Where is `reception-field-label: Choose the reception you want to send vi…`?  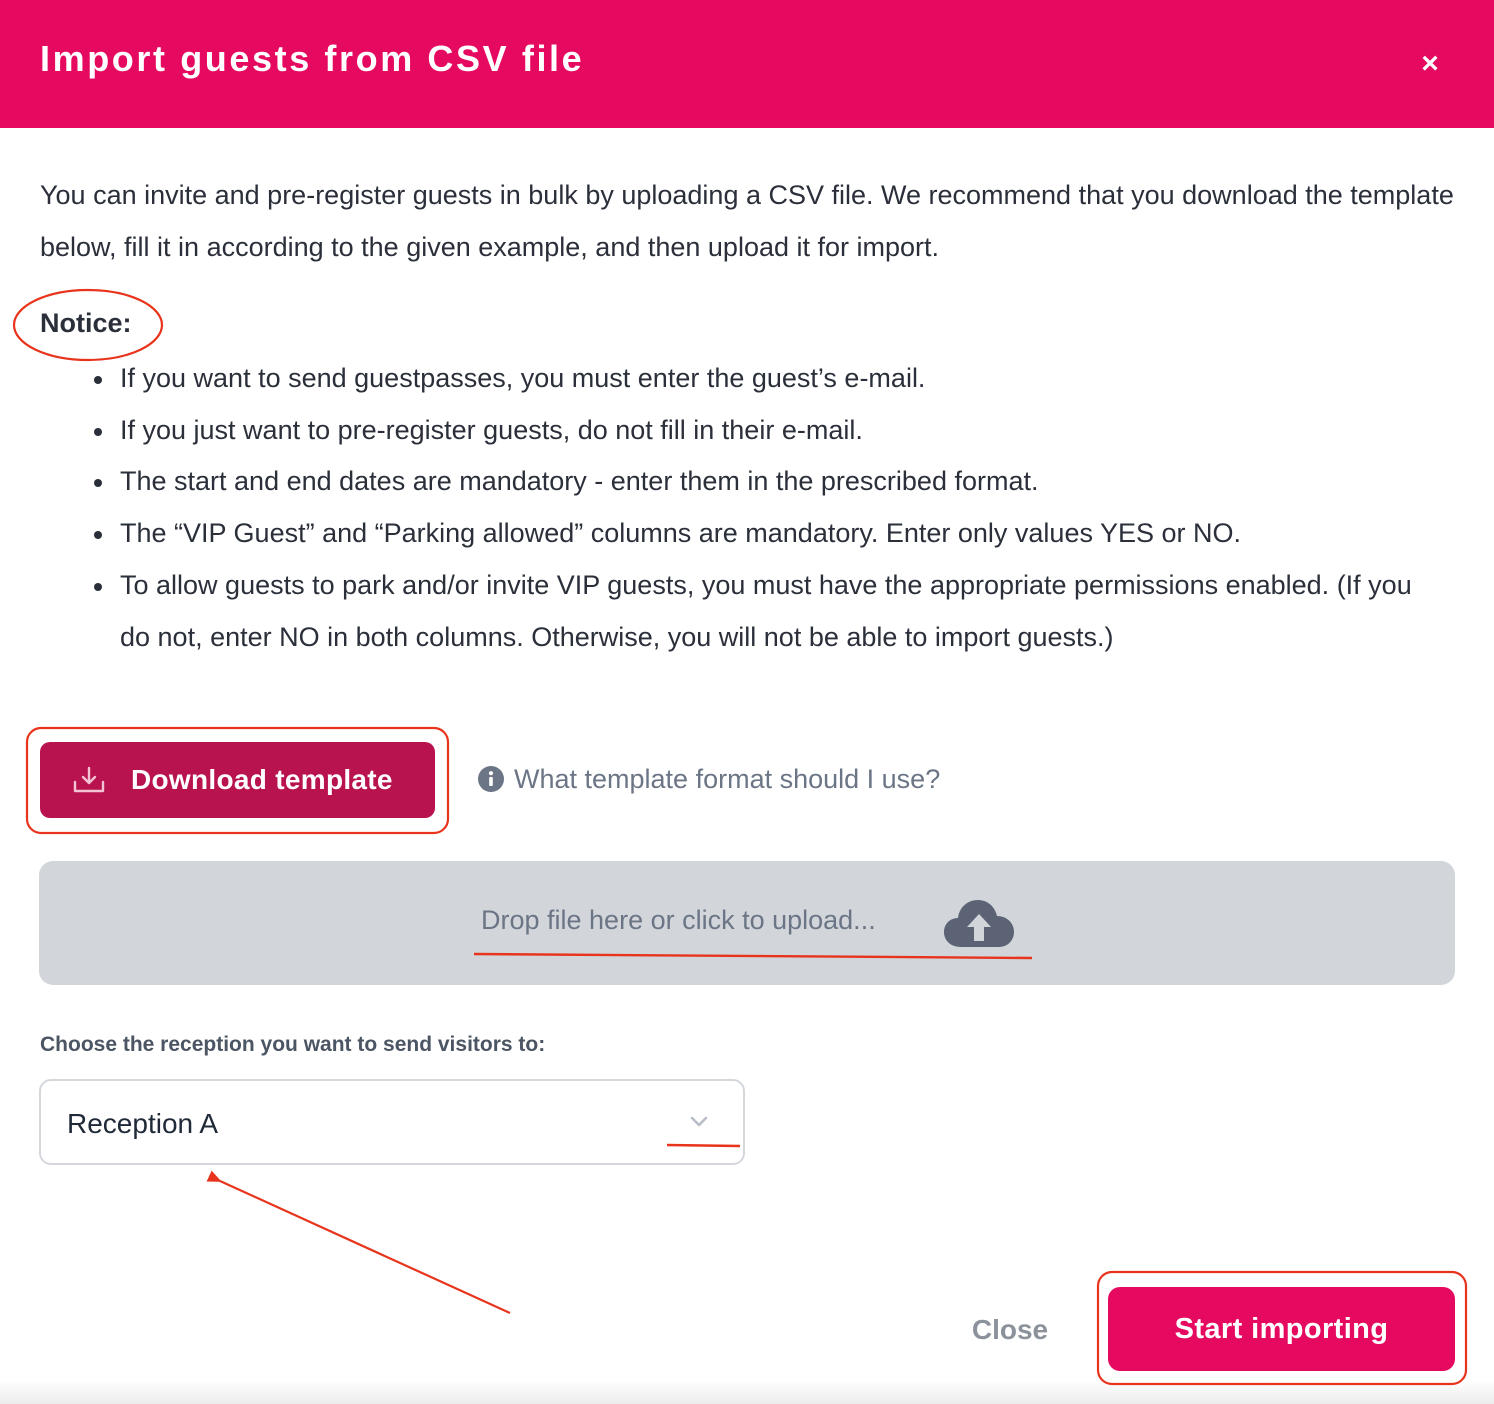
reception-field-label: Choose the reception you want to send vi… is located at coordinates (293, 1044).